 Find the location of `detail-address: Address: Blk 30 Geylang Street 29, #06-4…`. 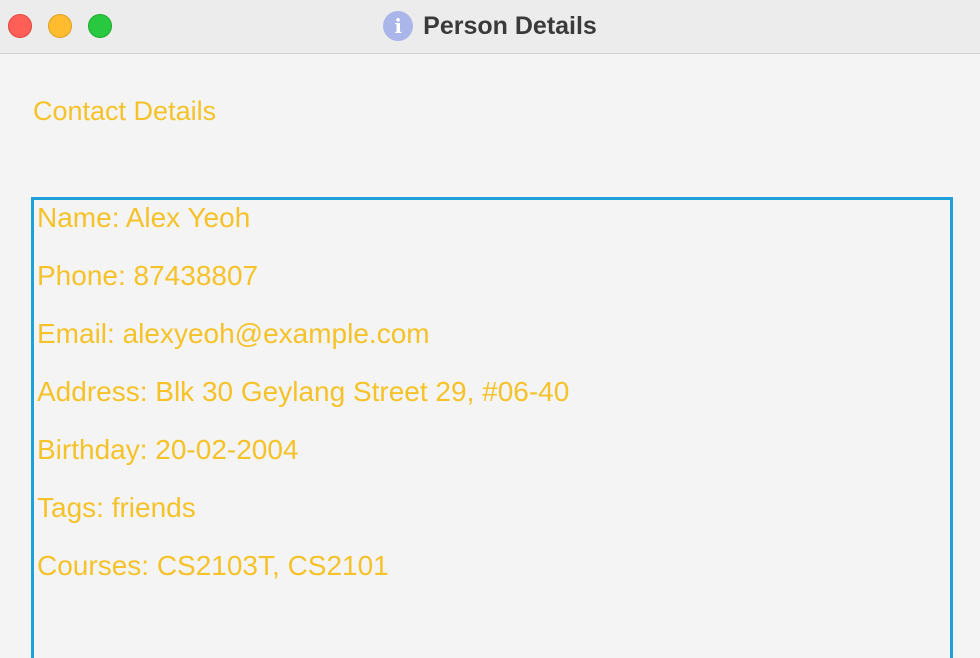

detail-address: Address: Blk 30 Geylang Street 29, #06-4… is located at coordinates (303, 391).